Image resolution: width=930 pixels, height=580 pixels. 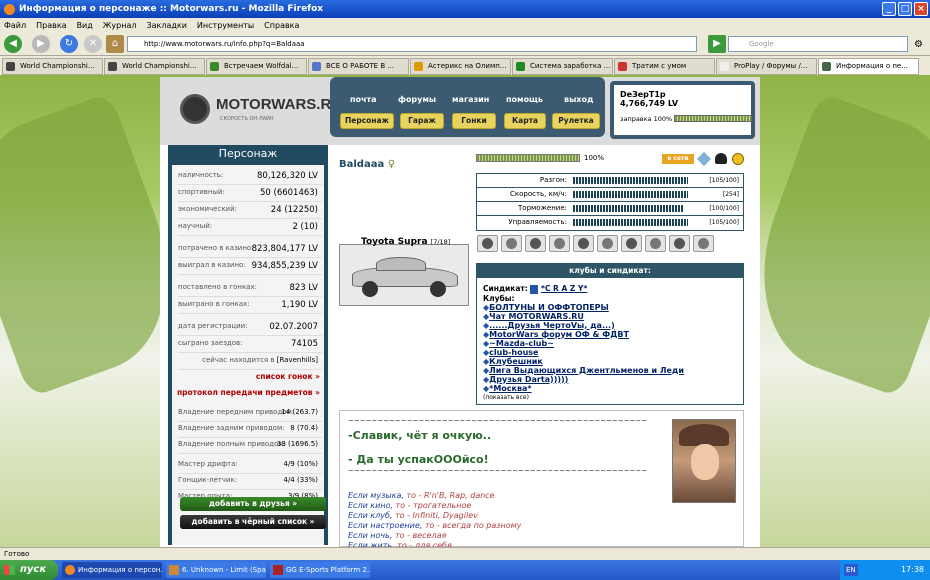 What do you see at coordinates (610, 325) in the screenshot?
I see `club-link: ◆ ......Друзья ЧертоVы, да...)` at bounding box center [610, 325].